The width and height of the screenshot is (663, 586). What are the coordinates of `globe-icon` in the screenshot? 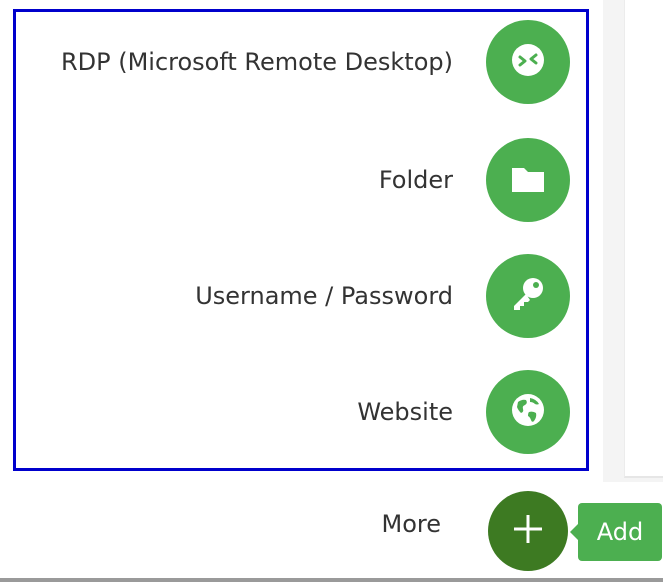 It's located at (528, 412).